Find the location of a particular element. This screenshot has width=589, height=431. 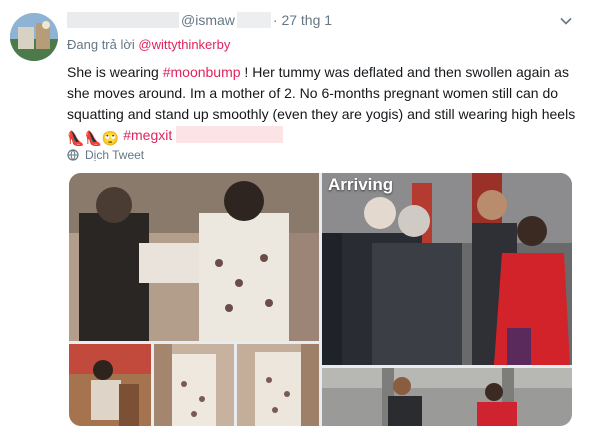

tweet-date: · 27 thg 1 is located at coordinates (302, 20).